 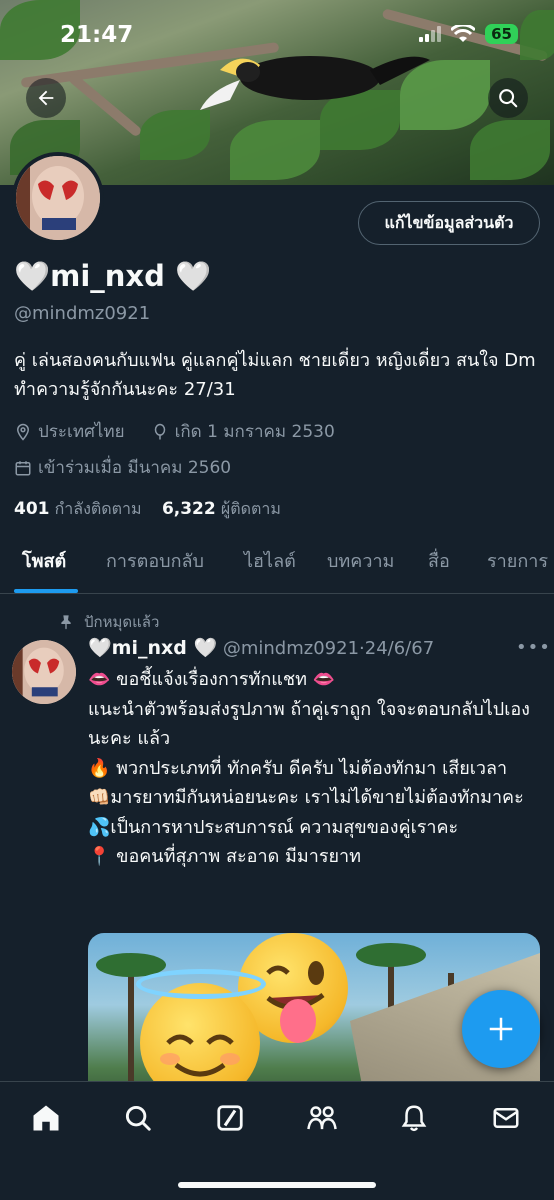 What do you see at coordinates (254, 432) in the screenshot?
I see `profile-birthday: เกิด 1 มกราคม 2530` at bounding box center [254, 432].